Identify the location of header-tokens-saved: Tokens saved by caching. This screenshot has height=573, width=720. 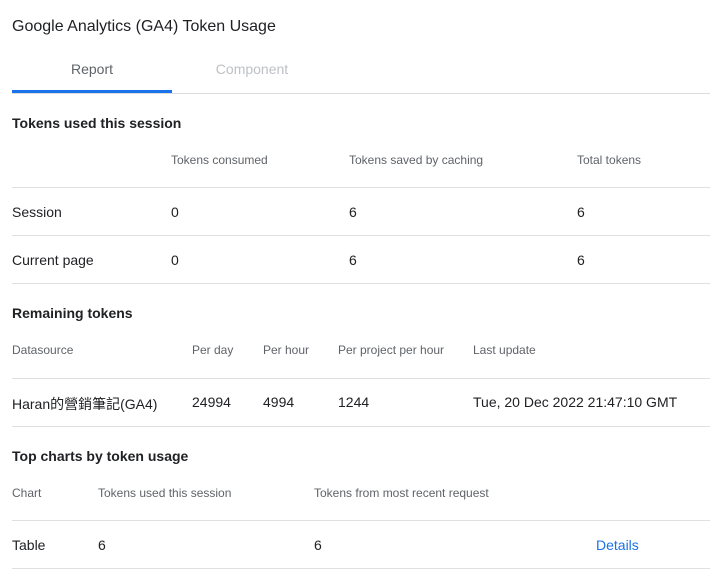
(416, 160).